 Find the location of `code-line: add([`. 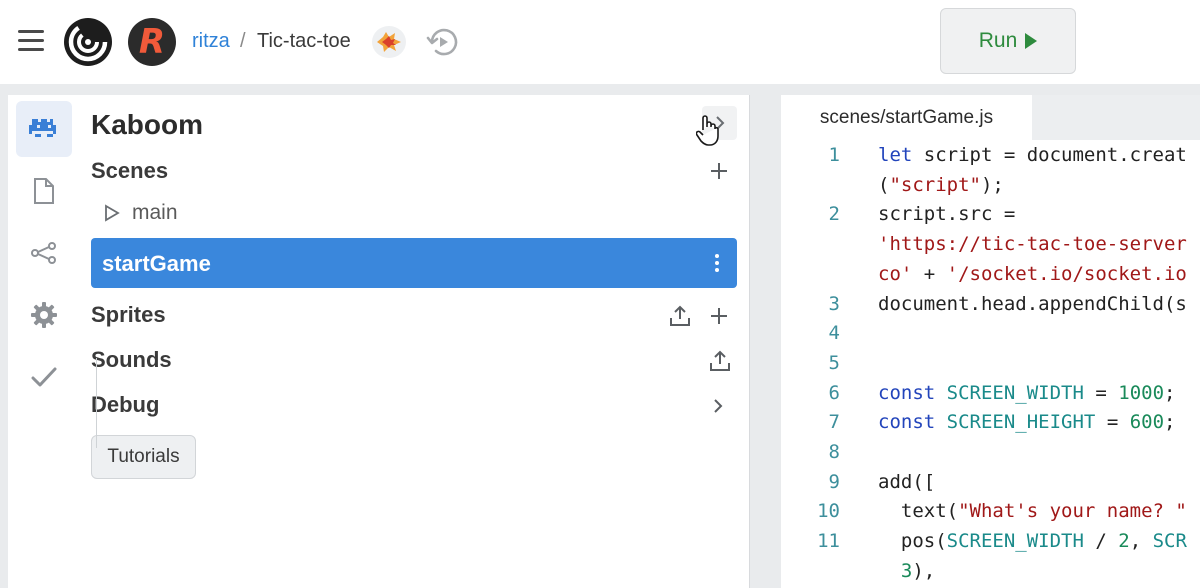

code-line: add([ is located at coordinates (906, 482).